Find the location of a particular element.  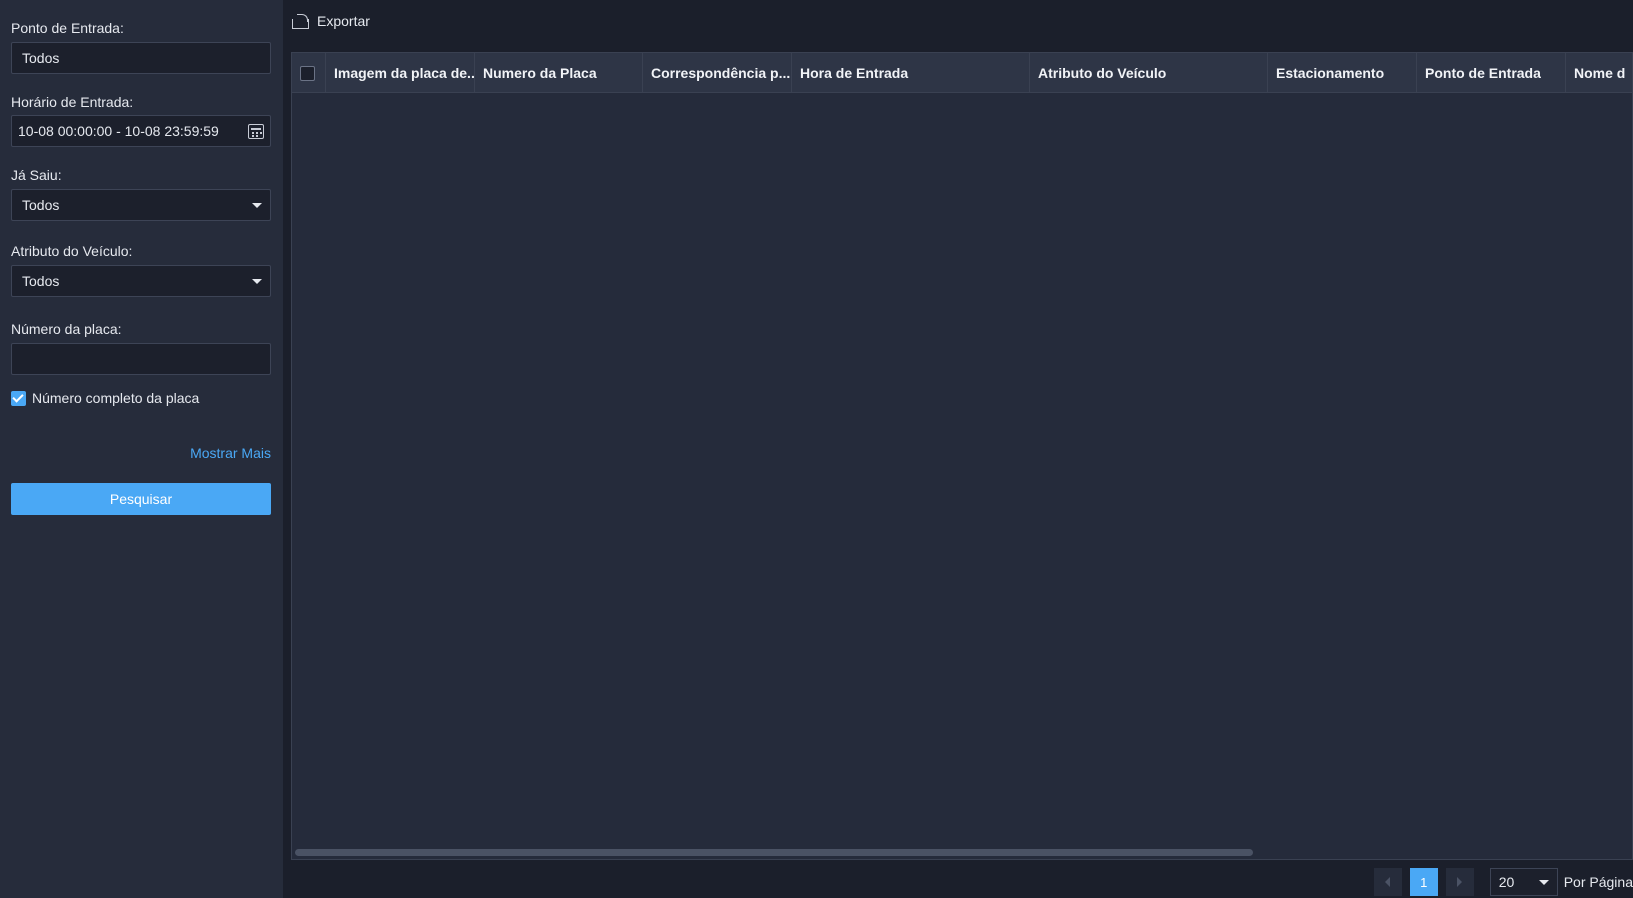

plate-number-field is located at coordinates (141, 359).